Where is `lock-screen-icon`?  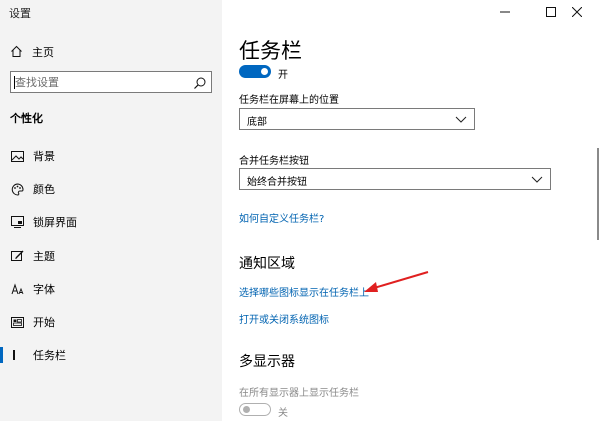 lock-screen-icon is located at coordinates (17, 222).